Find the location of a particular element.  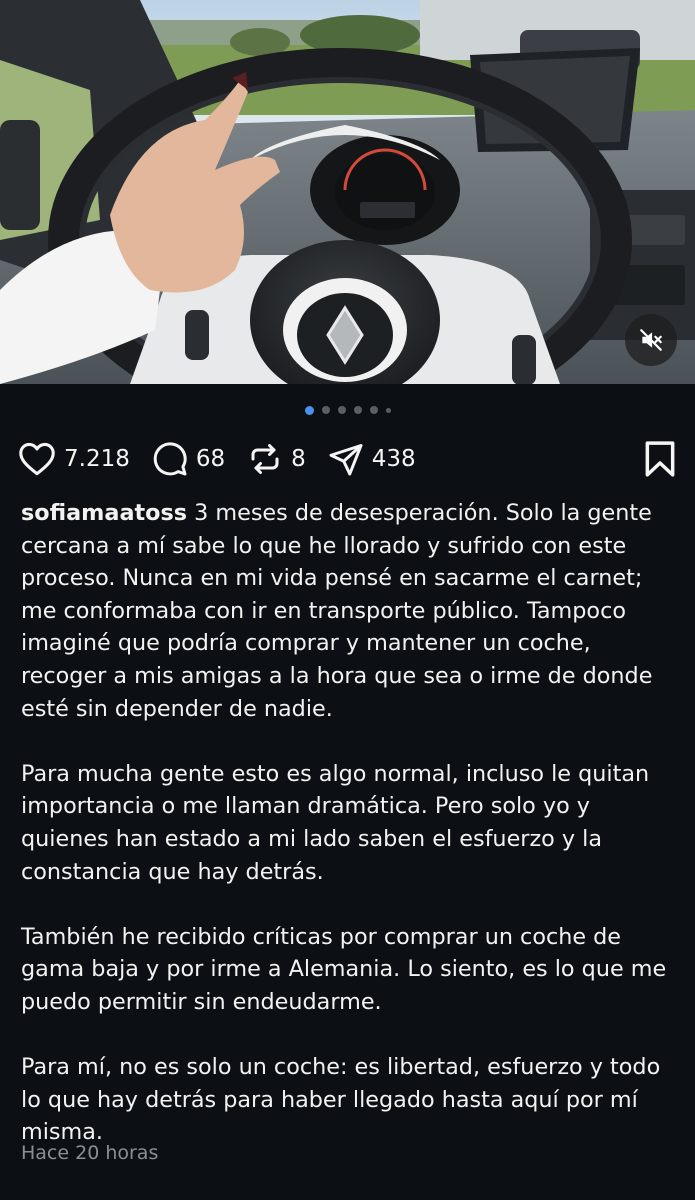

save-button is located at coordinates (660, 461).